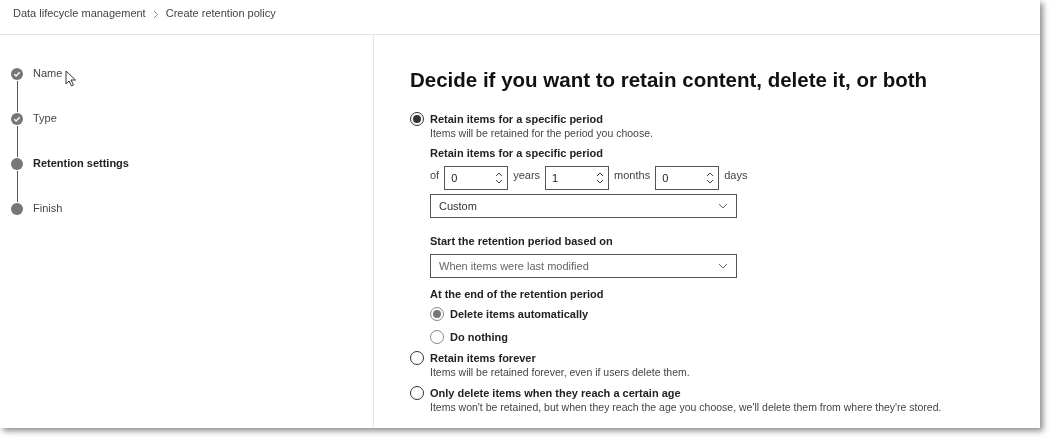 The width and height of the screenshot is (1052, 443). Describe the element at coordinates (517, 119) in the screenshot. I see `option-label: Retain items for a specific period` at that location.